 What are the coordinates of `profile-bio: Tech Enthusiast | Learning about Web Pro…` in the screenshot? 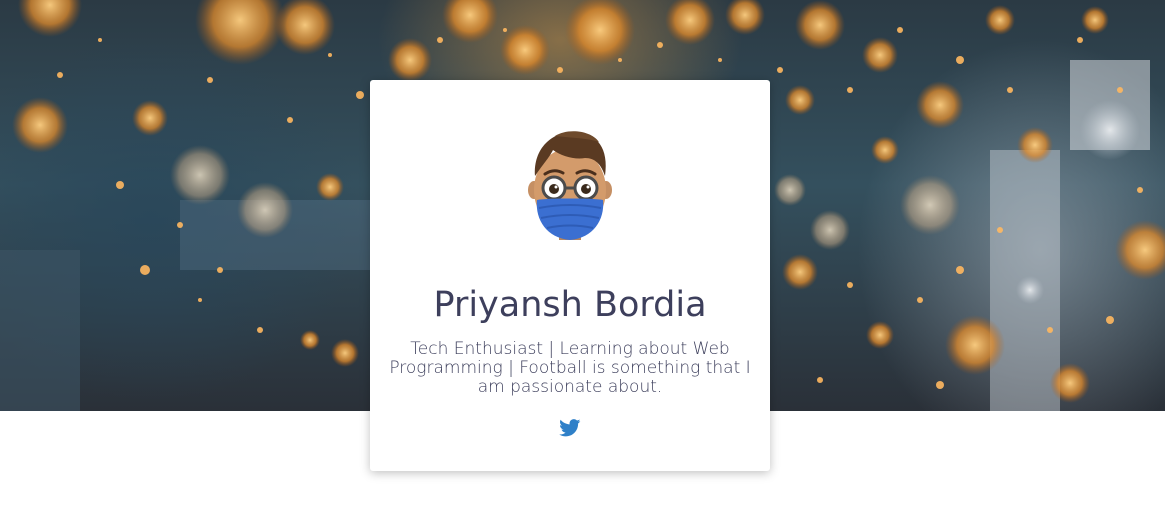 It's located at (570, 368).